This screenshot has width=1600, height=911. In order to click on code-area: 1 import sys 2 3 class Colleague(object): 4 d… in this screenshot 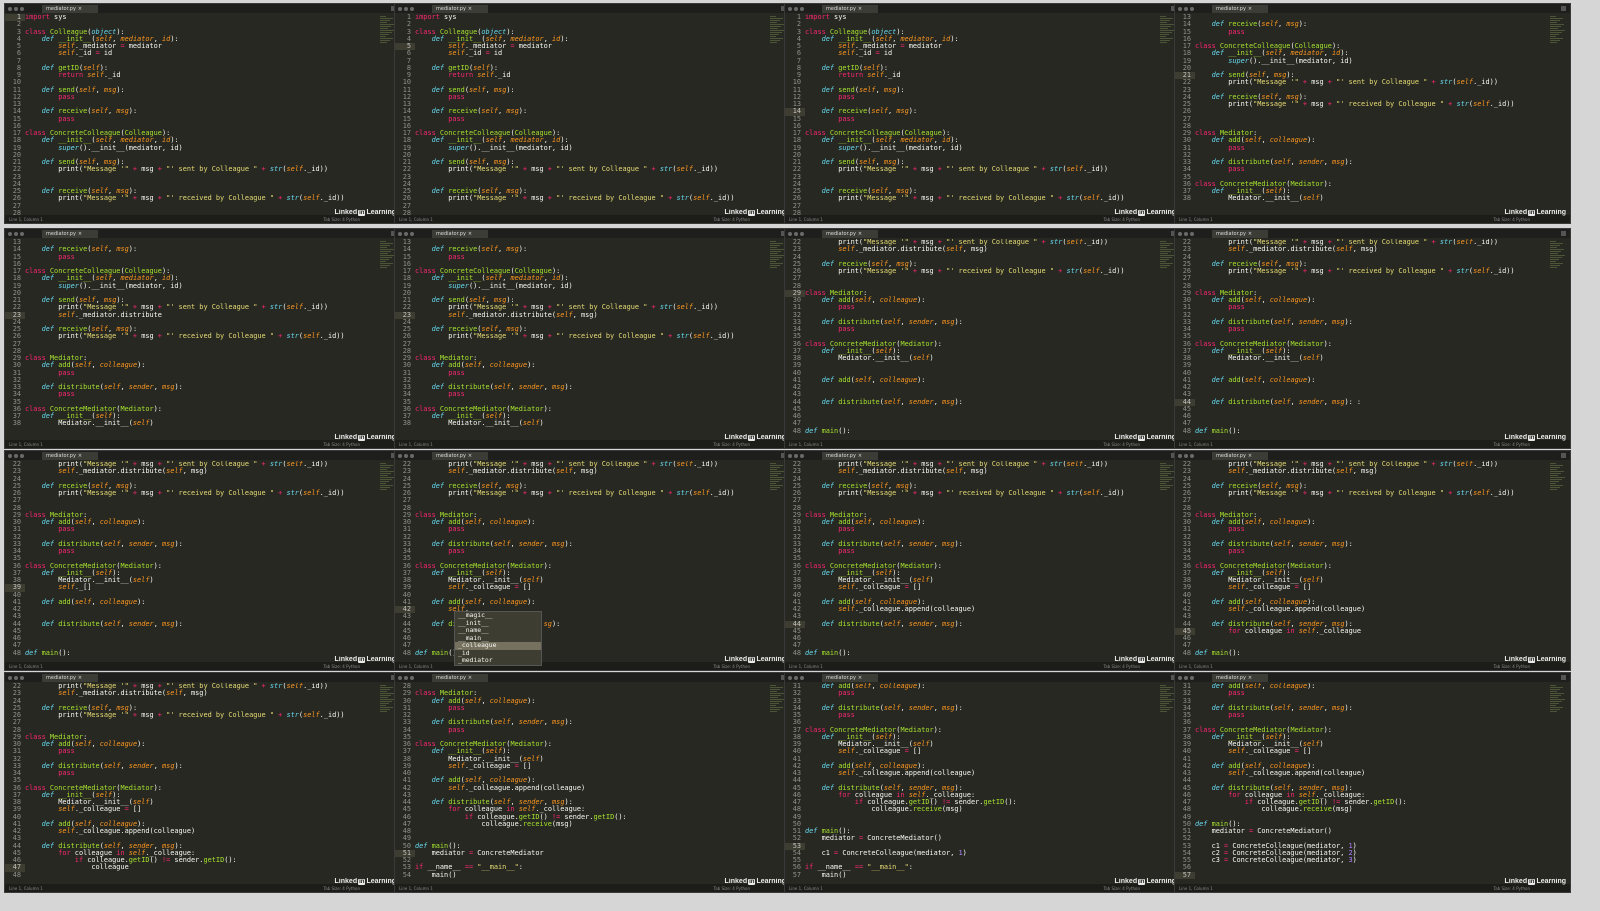, I will do `click(582, 114)`.